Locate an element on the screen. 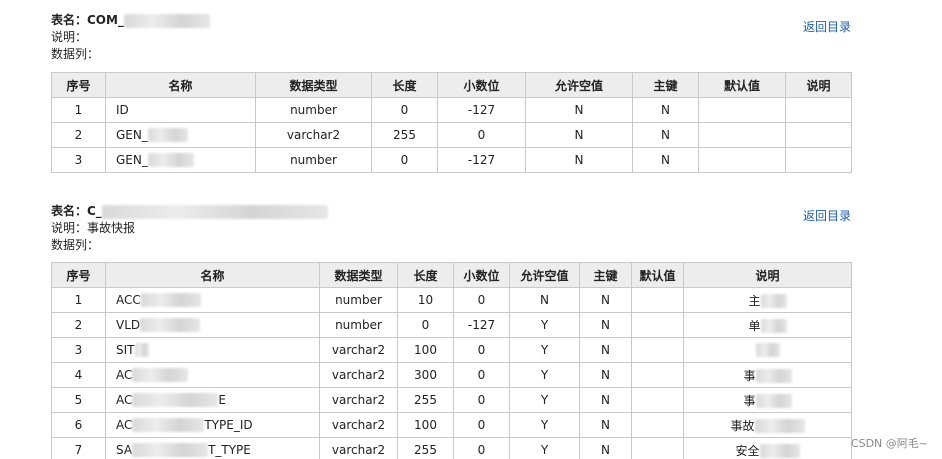  cell-no: 5 is located at coordinates (78, 400).